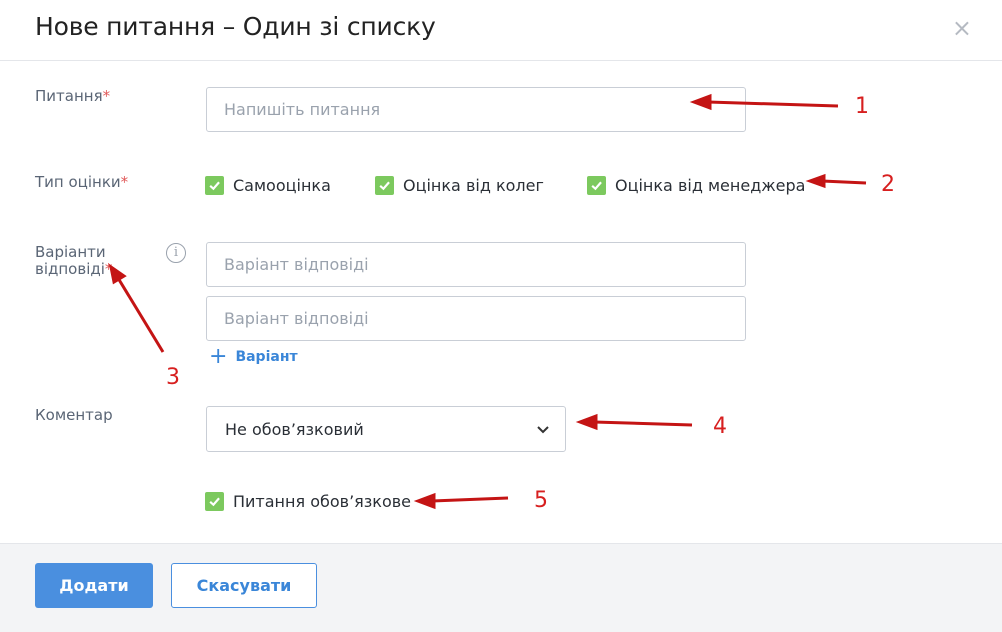 This screenshot has width=1002, height=632. I want to click on dialog-footer: Додати Скасувати, so click(501, 587).